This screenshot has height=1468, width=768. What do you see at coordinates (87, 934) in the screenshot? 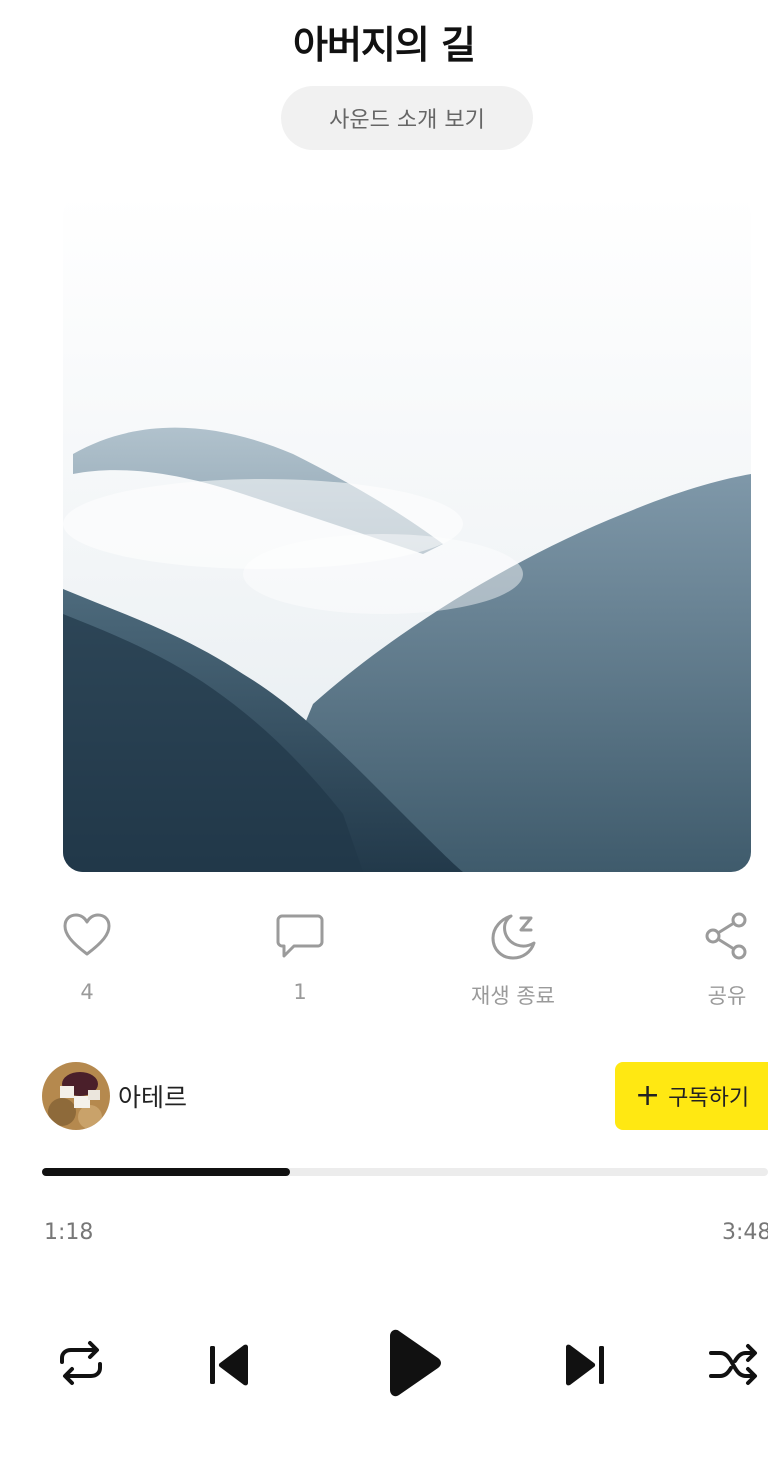
I see `heart-icon` at bounding box center [87, 934].